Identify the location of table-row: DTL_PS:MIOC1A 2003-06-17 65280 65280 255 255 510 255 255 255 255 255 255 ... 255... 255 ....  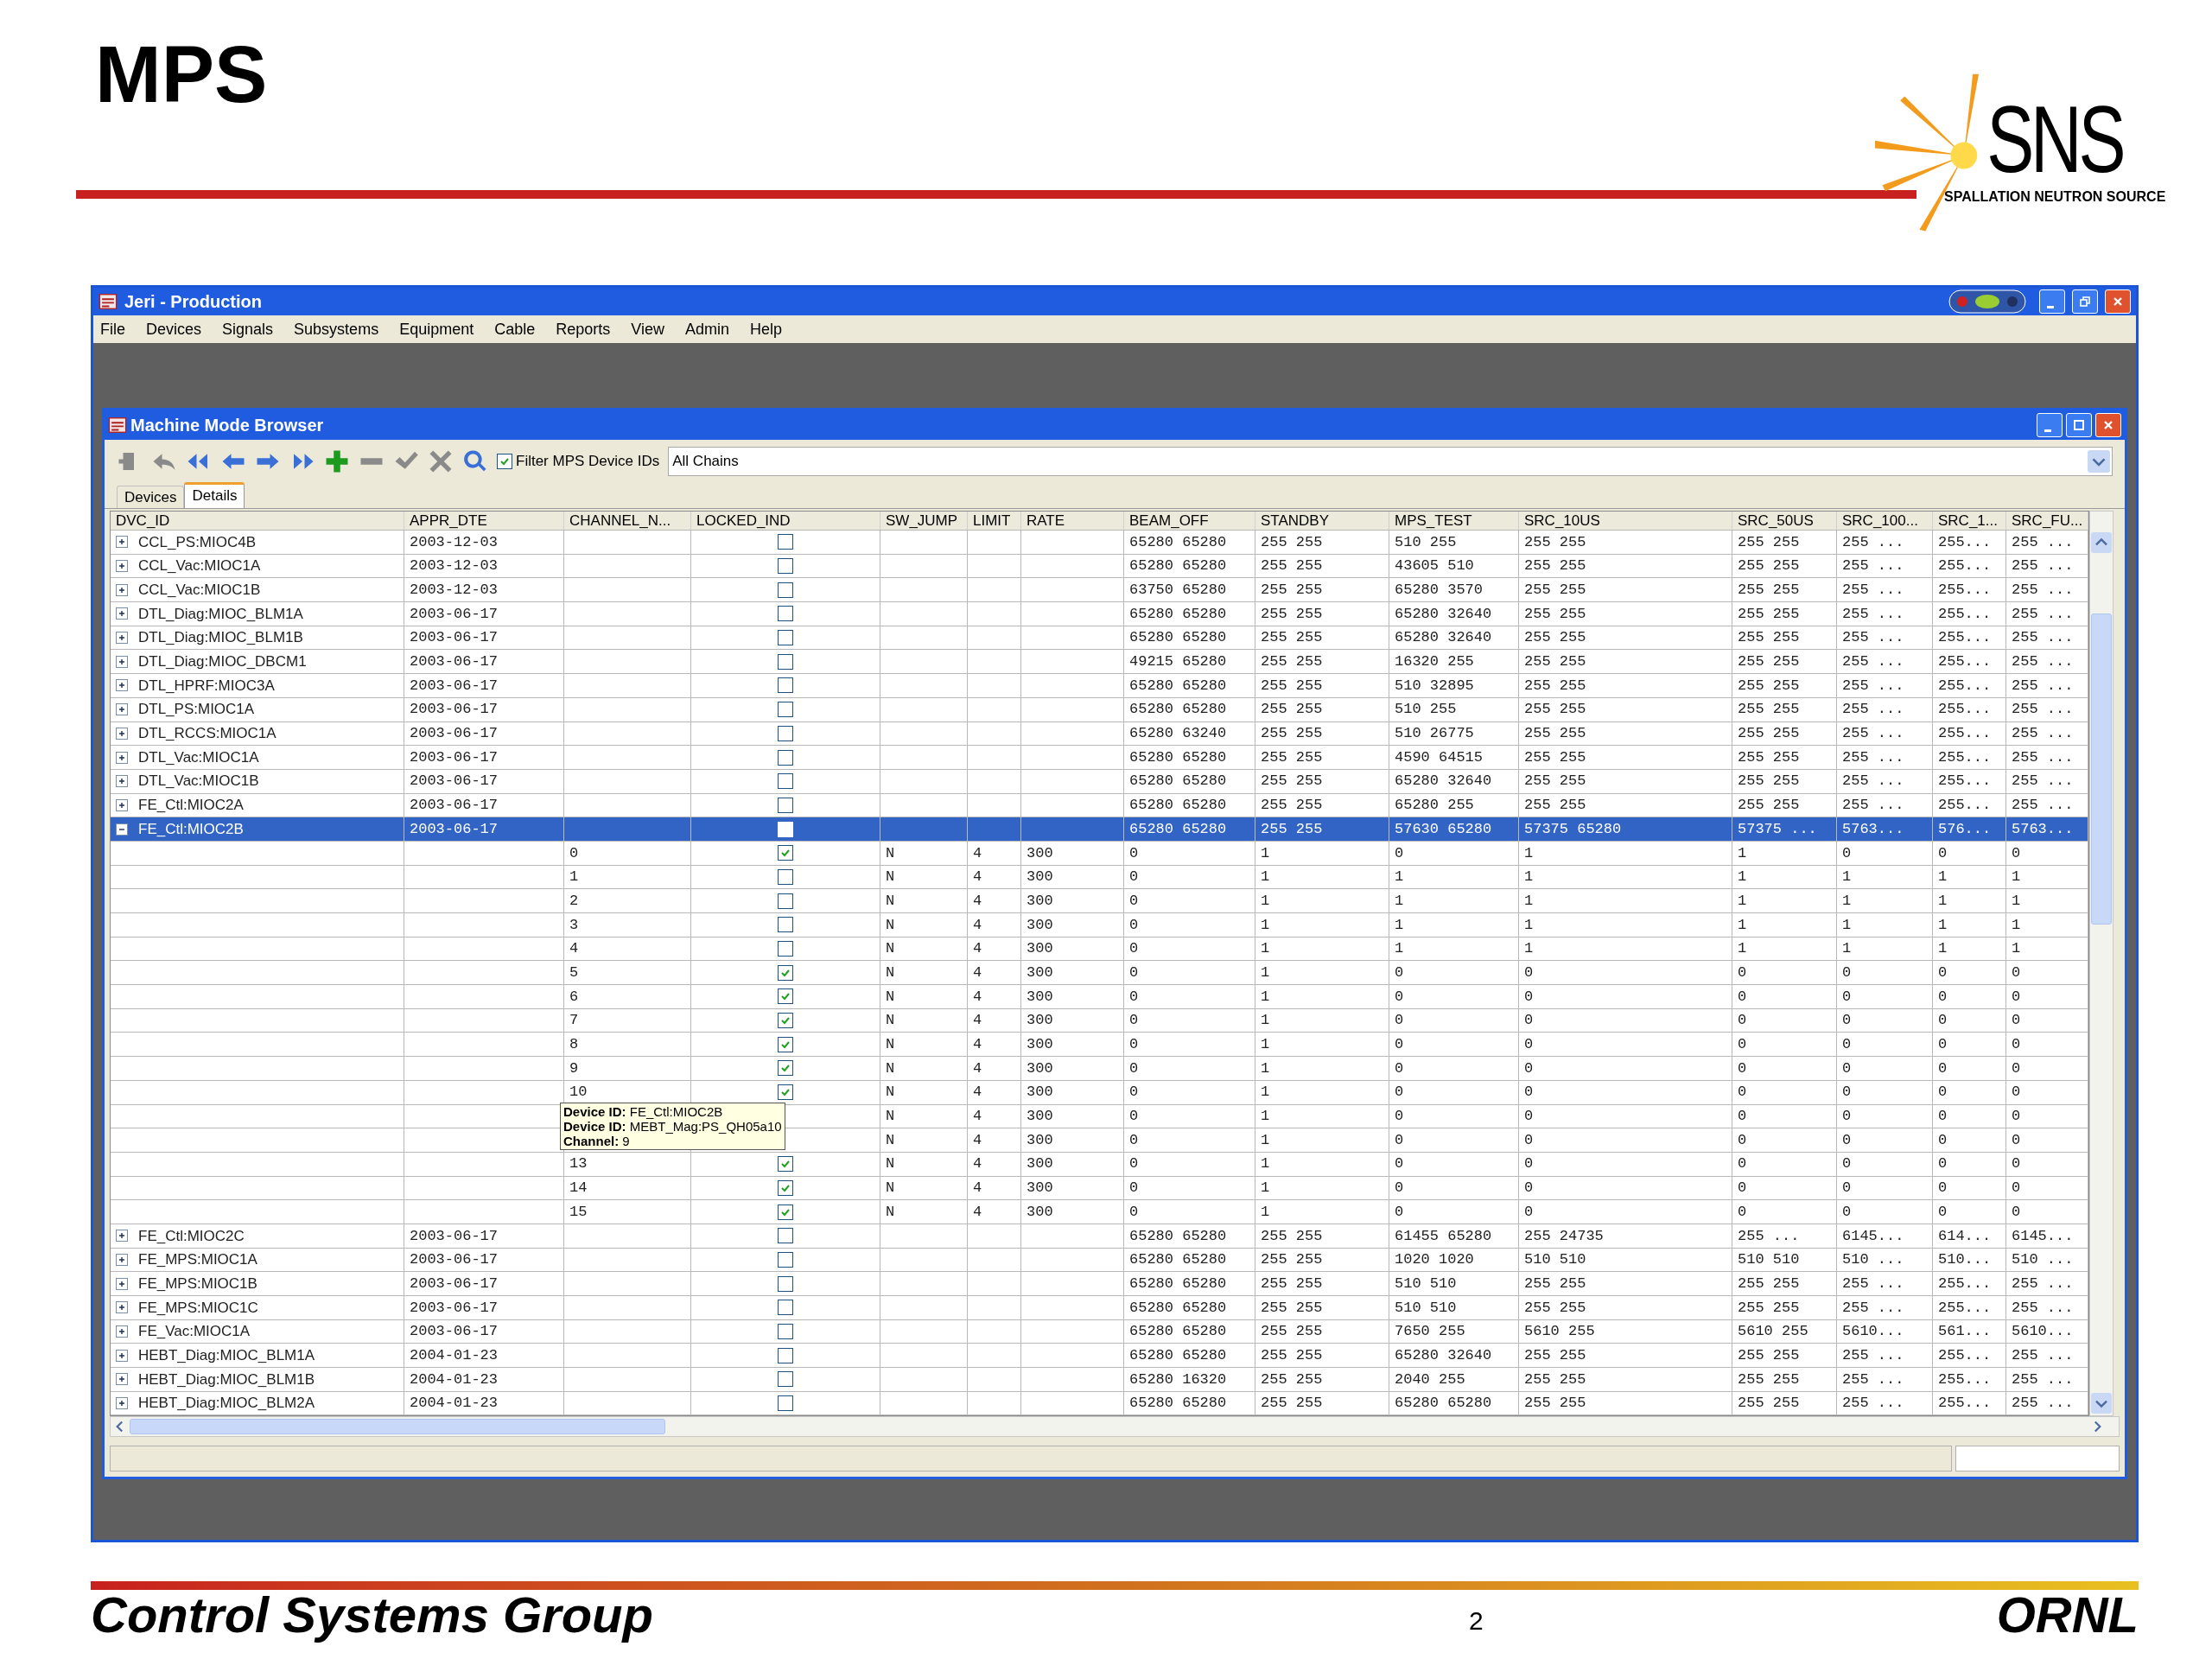
(1099, 709).